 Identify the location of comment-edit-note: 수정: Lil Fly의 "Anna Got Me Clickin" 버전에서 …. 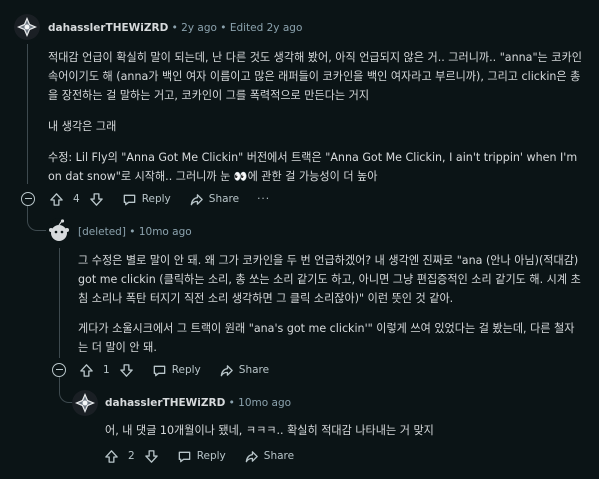
(315, 167).